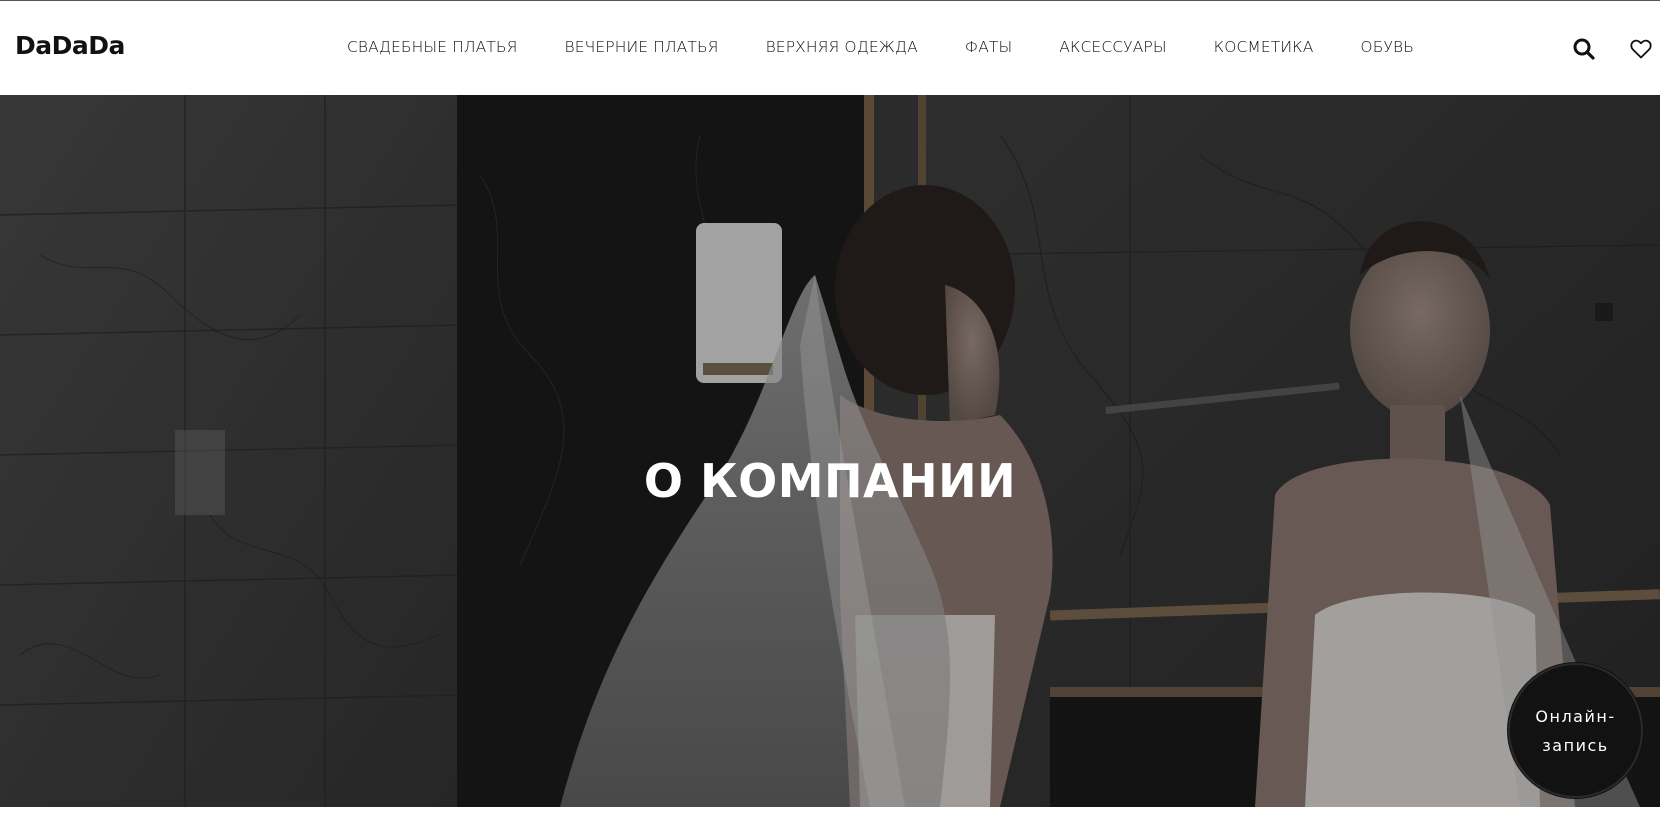 This screenshot has width=1660, height=830. Describe the element at coordinates (641, 47) in the screenshot. I see `nav-item-evening-dresses: ВЕЧЕРНИЕ ПЛАТЬЯ` at that location.